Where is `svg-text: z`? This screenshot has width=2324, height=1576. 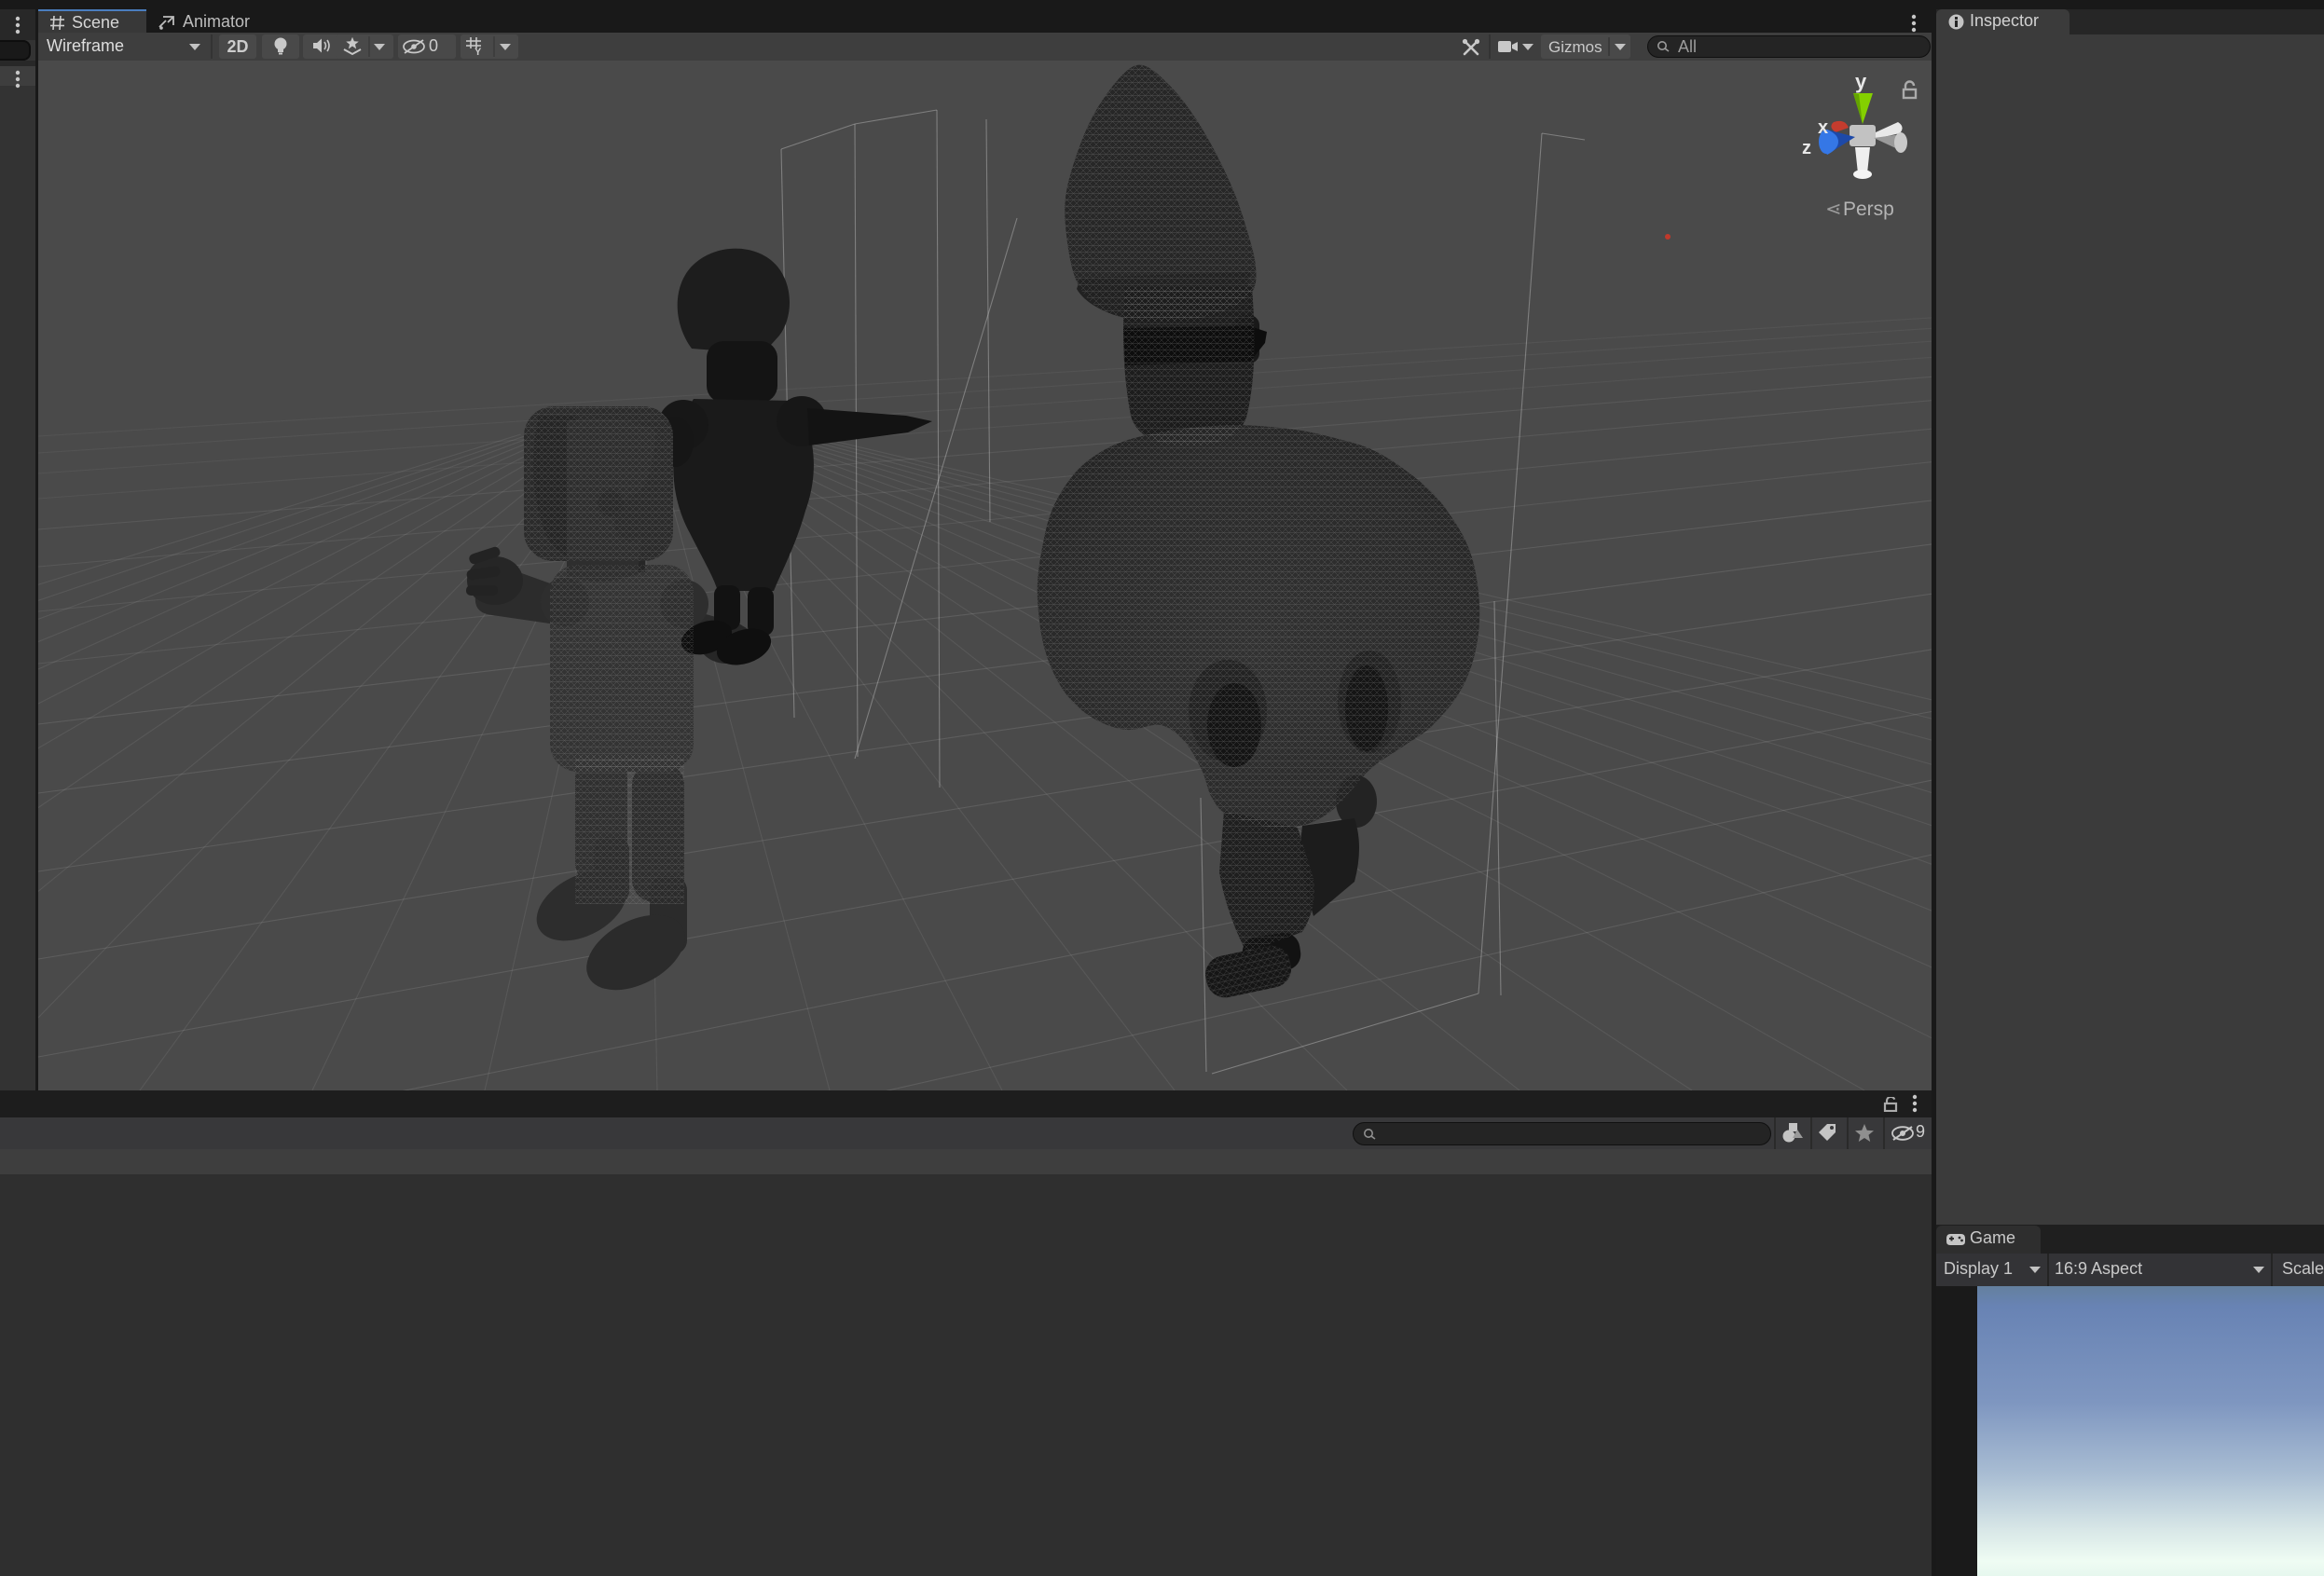 svg-text: z is located at coordinates (1806, 148).